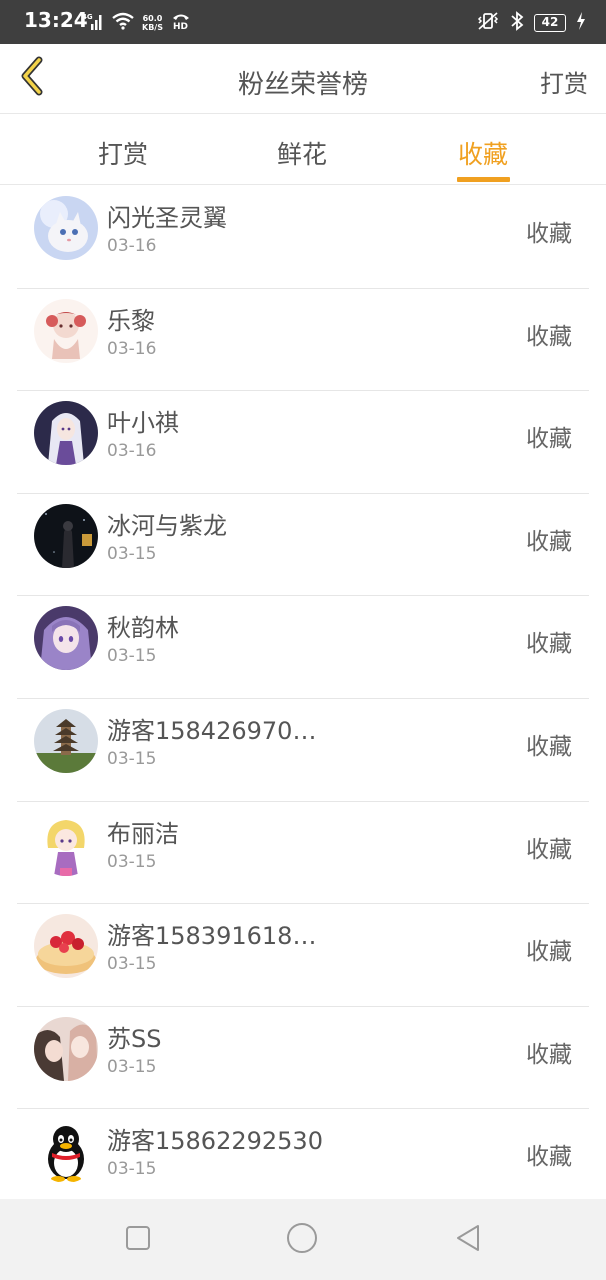 This screenshot has height=1280, width=606. Describe the element at coordinates (581, 23) in the screenshot. I see `charging-icon` at that location.